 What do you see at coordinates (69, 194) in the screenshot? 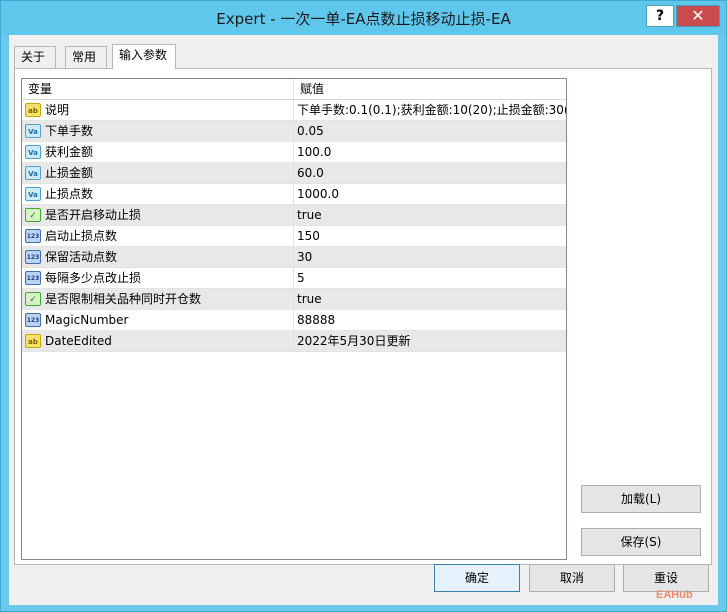
I see `param-name: 止损点数` at bounding box center [69, 194].